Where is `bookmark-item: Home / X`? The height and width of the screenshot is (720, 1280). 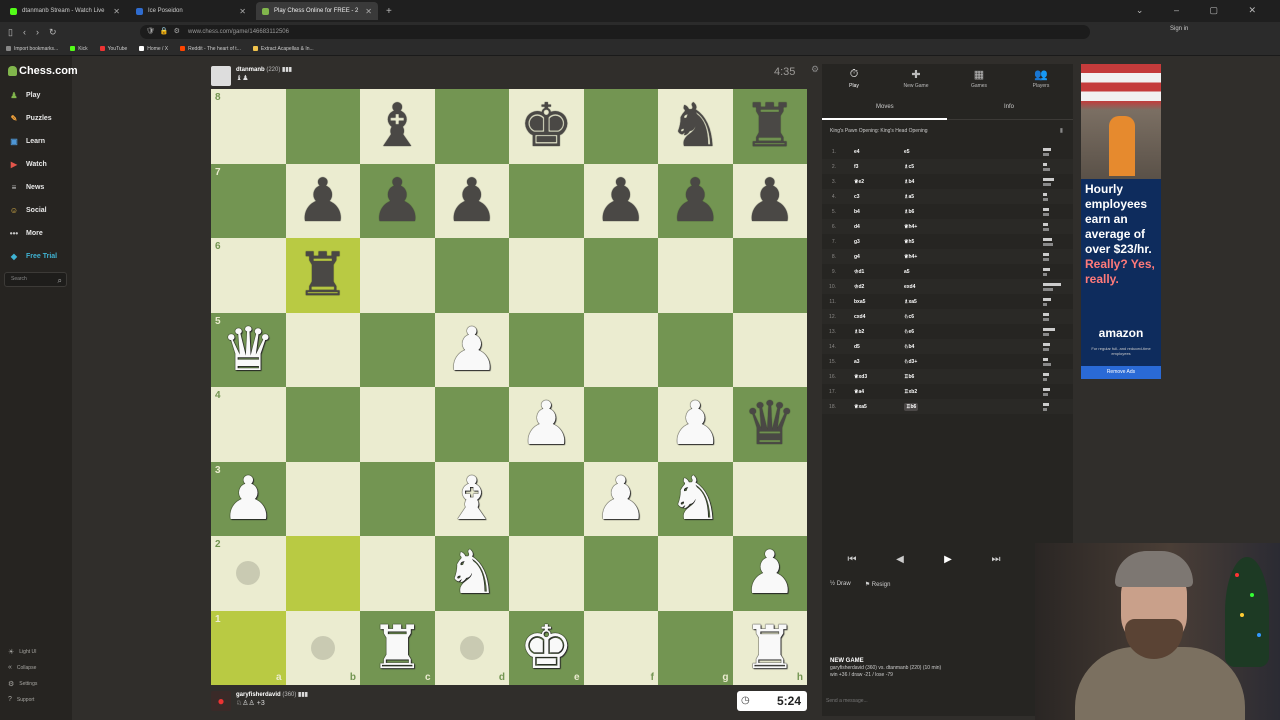 bookmark-item: Home / X is located at coordinates (153, 49).